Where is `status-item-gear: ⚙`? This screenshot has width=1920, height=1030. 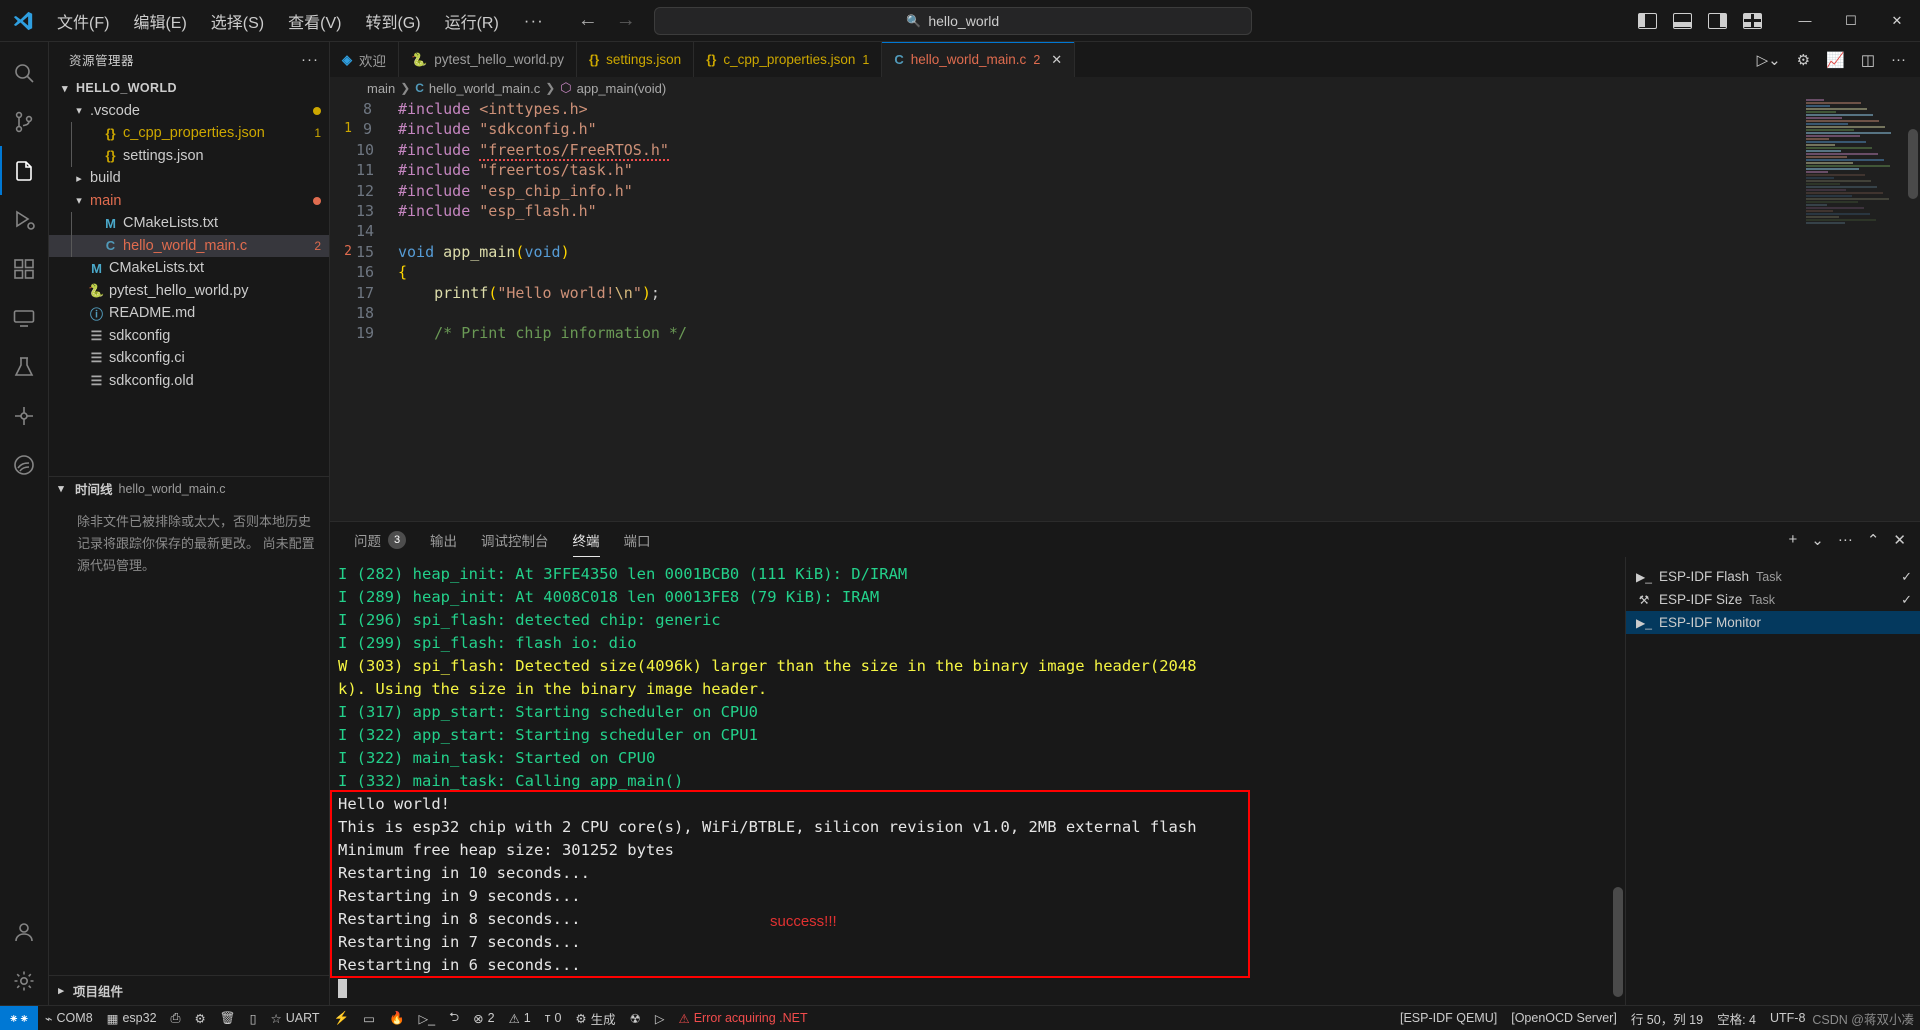 status-item-gear: ⚙ is located at coordinates (200, 1018).